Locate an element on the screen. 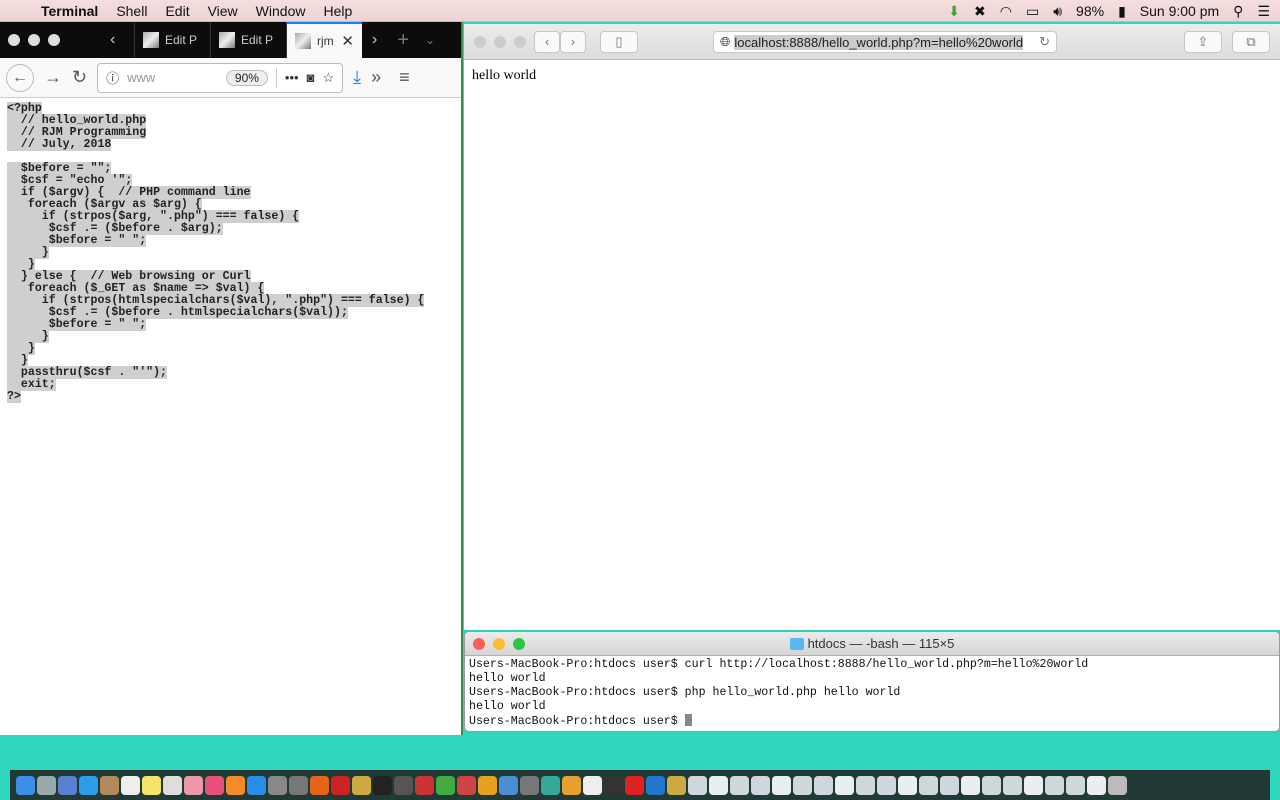  info-icon: ⓘ is located at coordinates (112, 77).